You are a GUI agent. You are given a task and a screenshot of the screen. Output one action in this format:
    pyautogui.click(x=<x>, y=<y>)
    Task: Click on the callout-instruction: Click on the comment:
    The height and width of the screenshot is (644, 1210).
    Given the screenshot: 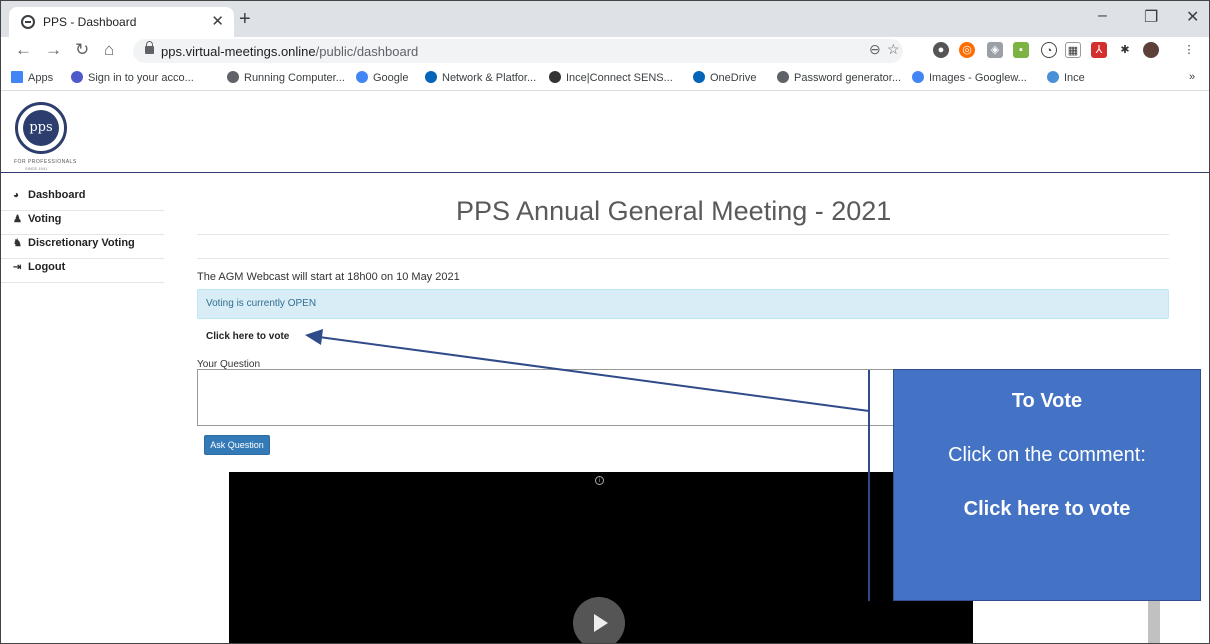 What is the action you would take?
    pyautogui.click(x=1047, y=455)
    